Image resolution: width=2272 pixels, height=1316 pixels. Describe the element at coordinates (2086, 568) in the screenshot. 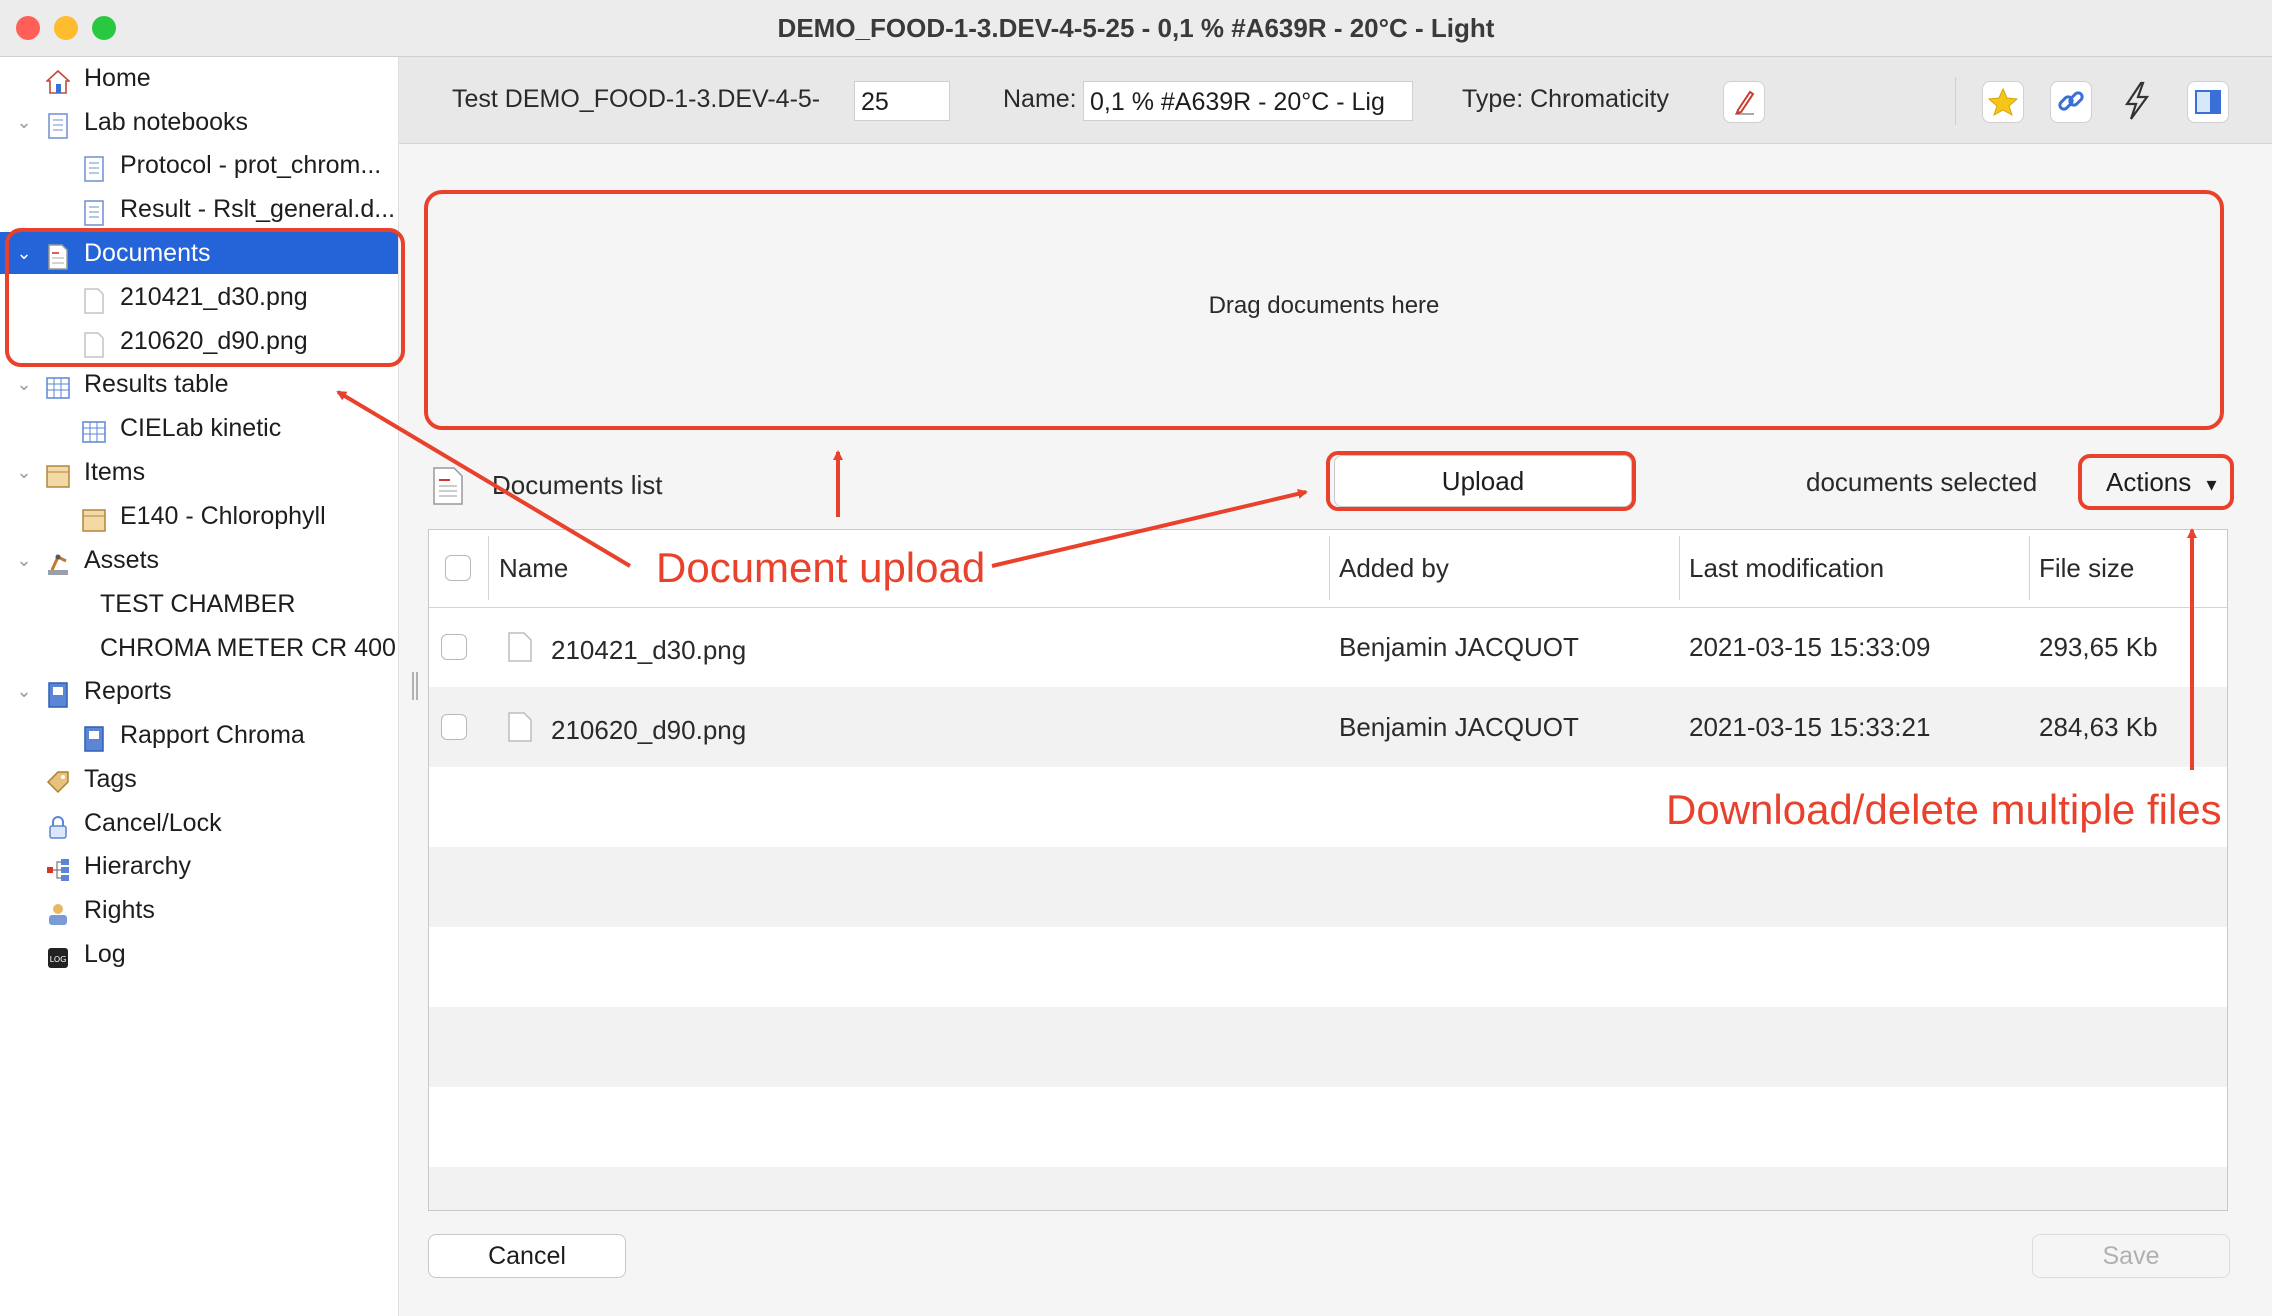

I see `column-header-file-size: File size` at that location.